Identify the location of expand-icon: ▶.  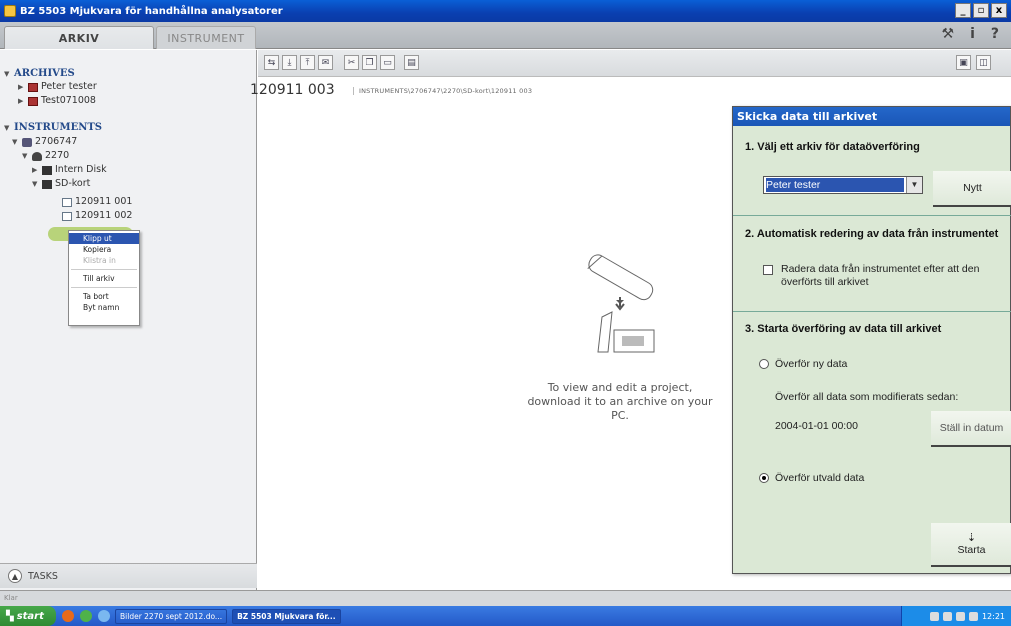
(21, 101).